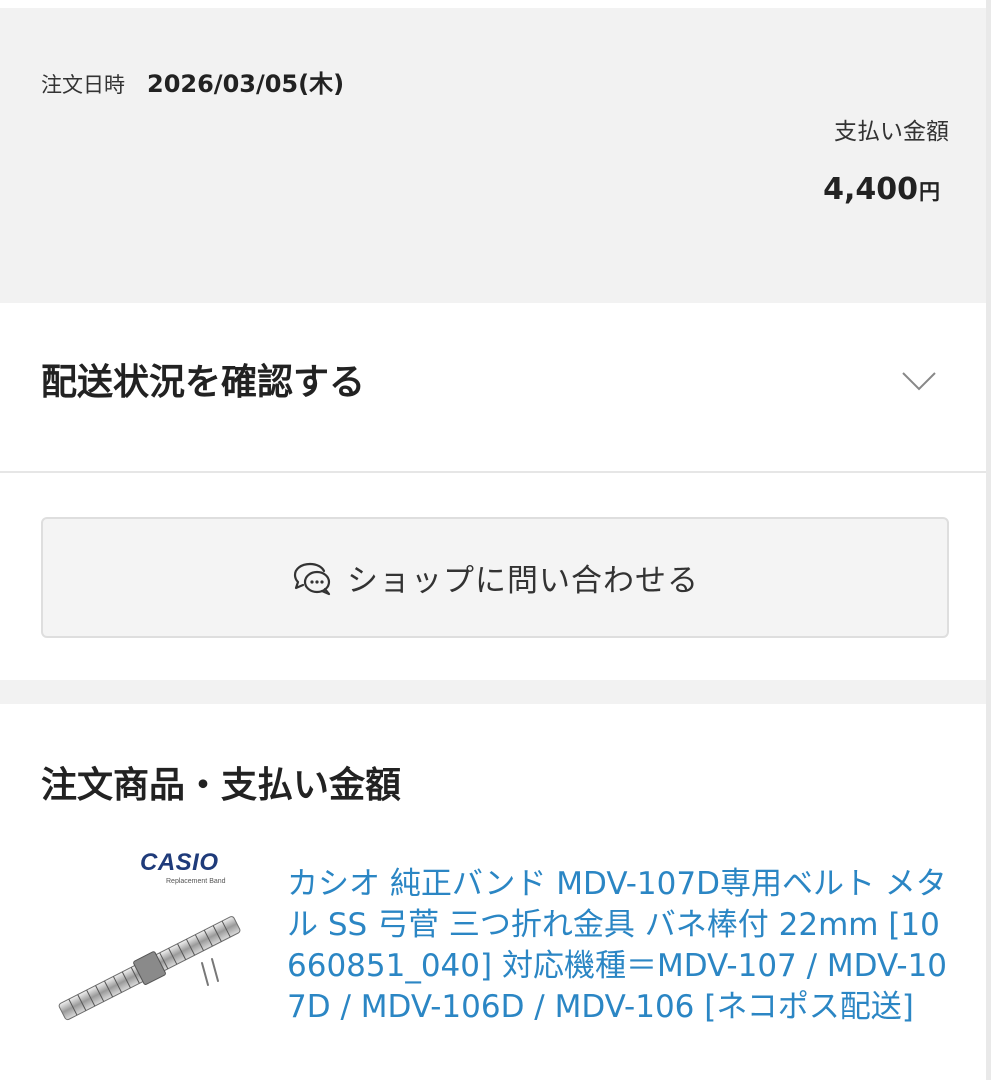  What do you see at coordinates (149, 968) in the screenshot?
I see `watch-band-image` at bounding box center [149, 968].